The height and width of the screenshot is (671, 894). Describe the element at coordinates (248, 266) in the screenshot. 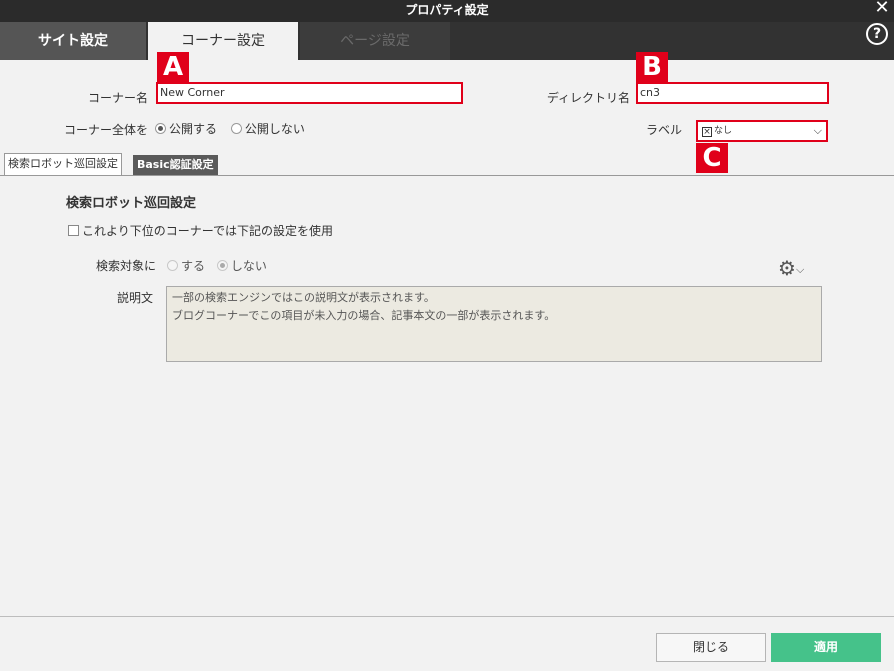

I see `search-target-no-label: しない` at that location.